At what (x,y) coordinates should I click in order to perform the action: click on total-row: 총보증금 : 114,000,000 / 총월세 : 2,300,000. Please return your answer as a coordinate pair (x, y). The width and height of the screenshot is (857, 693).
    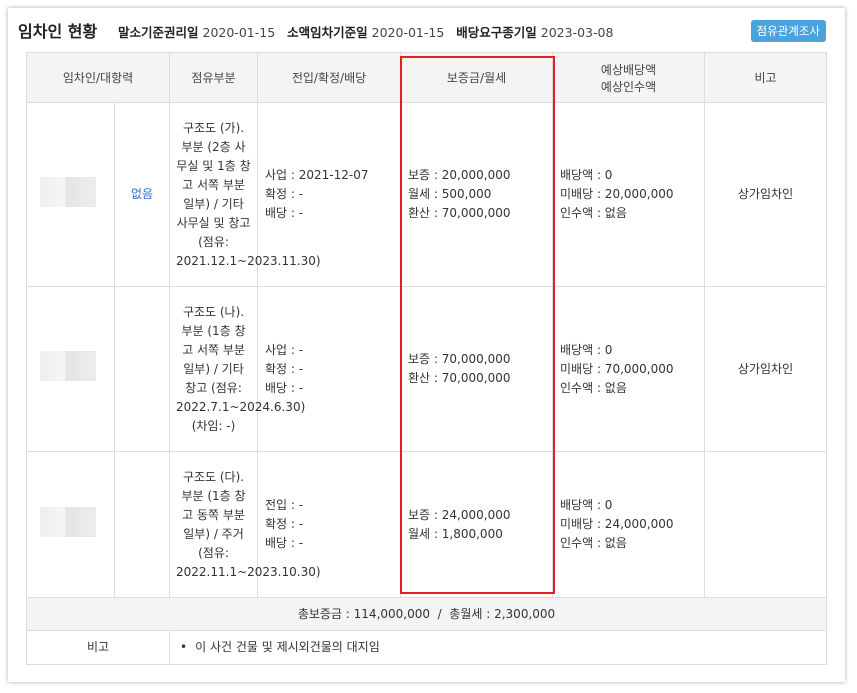
    Looking at the image, I should click on (426, 614).